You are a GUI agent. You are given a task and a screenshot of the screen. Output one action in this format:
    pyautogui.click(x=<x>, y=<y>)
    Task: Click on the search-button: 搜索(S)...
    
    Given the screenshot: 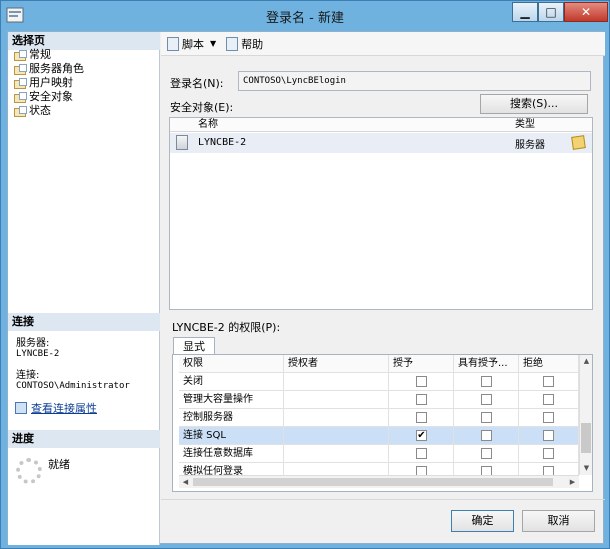 What is the action you would take?
    pyautogui.click(x=534, y=104)
    